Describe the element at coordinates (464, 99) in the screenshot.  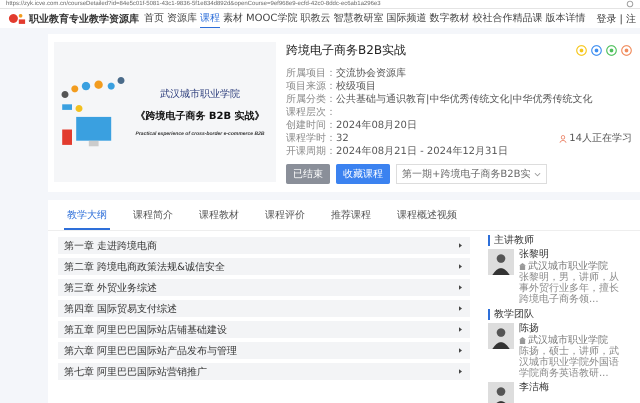
I see `detail-value: 公共基础与通识教育|中华优秀传统文化|中华优秀传统文化` at that location.